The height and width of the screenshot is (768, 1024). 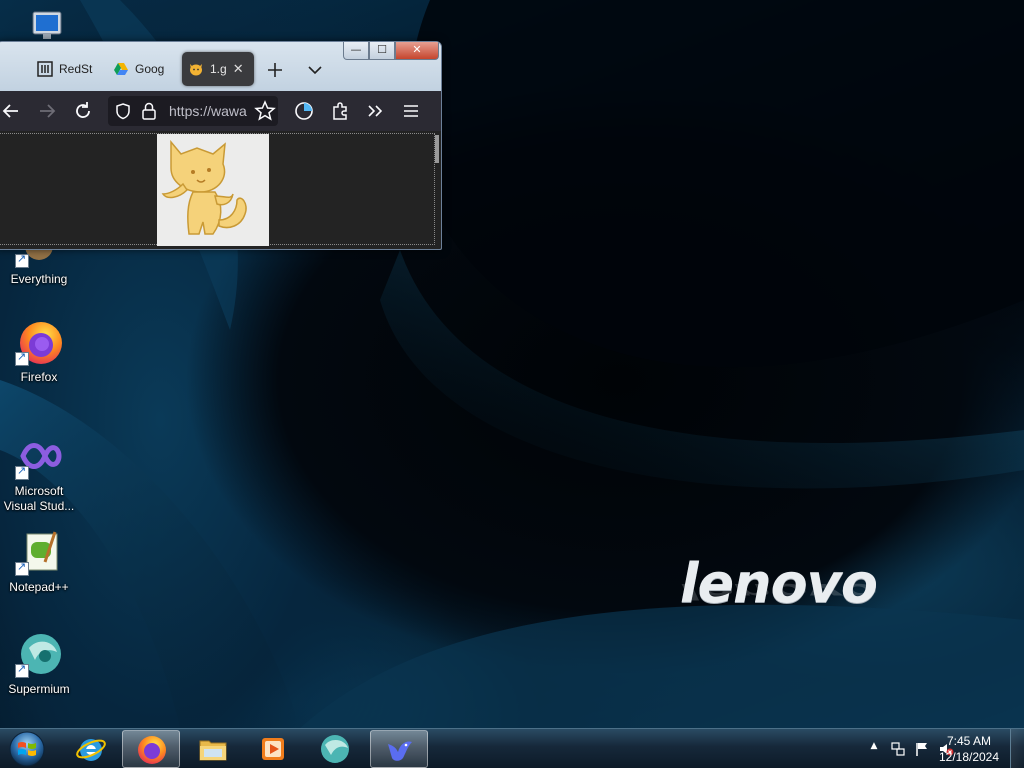 I want to click on lock-icon, so click(x=149, y=111).